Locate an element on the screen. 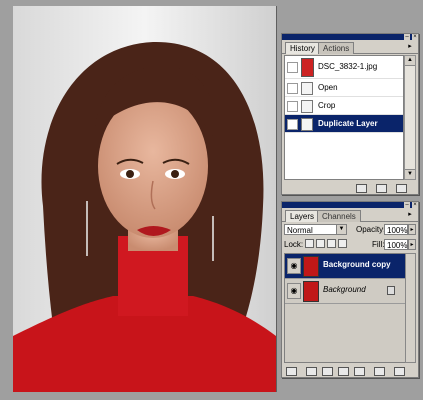  opacity-stepper: ▸ is located at coordinates (412, 229).